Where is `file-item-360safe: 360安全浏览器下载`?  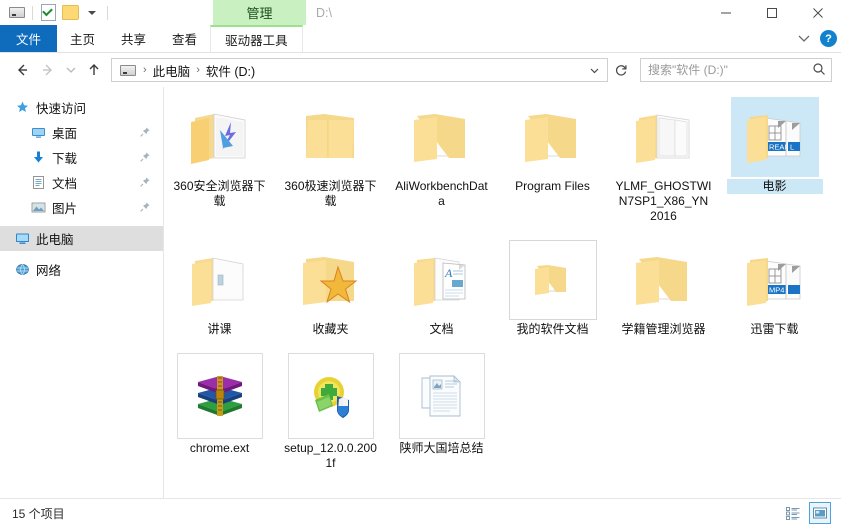
file-item-360safe: 360安全浏览器下载 is located at coordinates (219, 157).